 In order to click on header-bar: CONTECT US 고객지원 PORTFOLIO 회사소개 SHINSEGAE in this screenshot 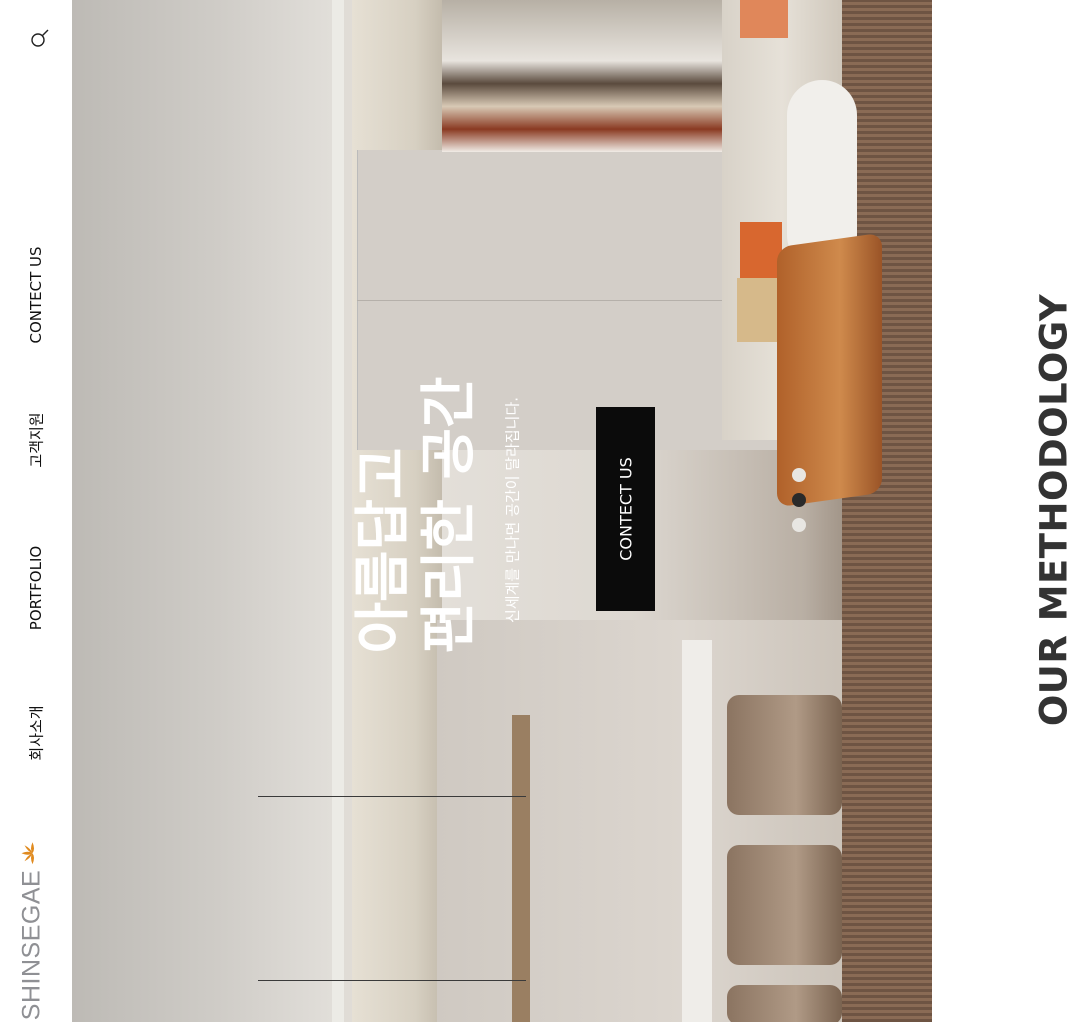, I will do `click(36, 512)`.